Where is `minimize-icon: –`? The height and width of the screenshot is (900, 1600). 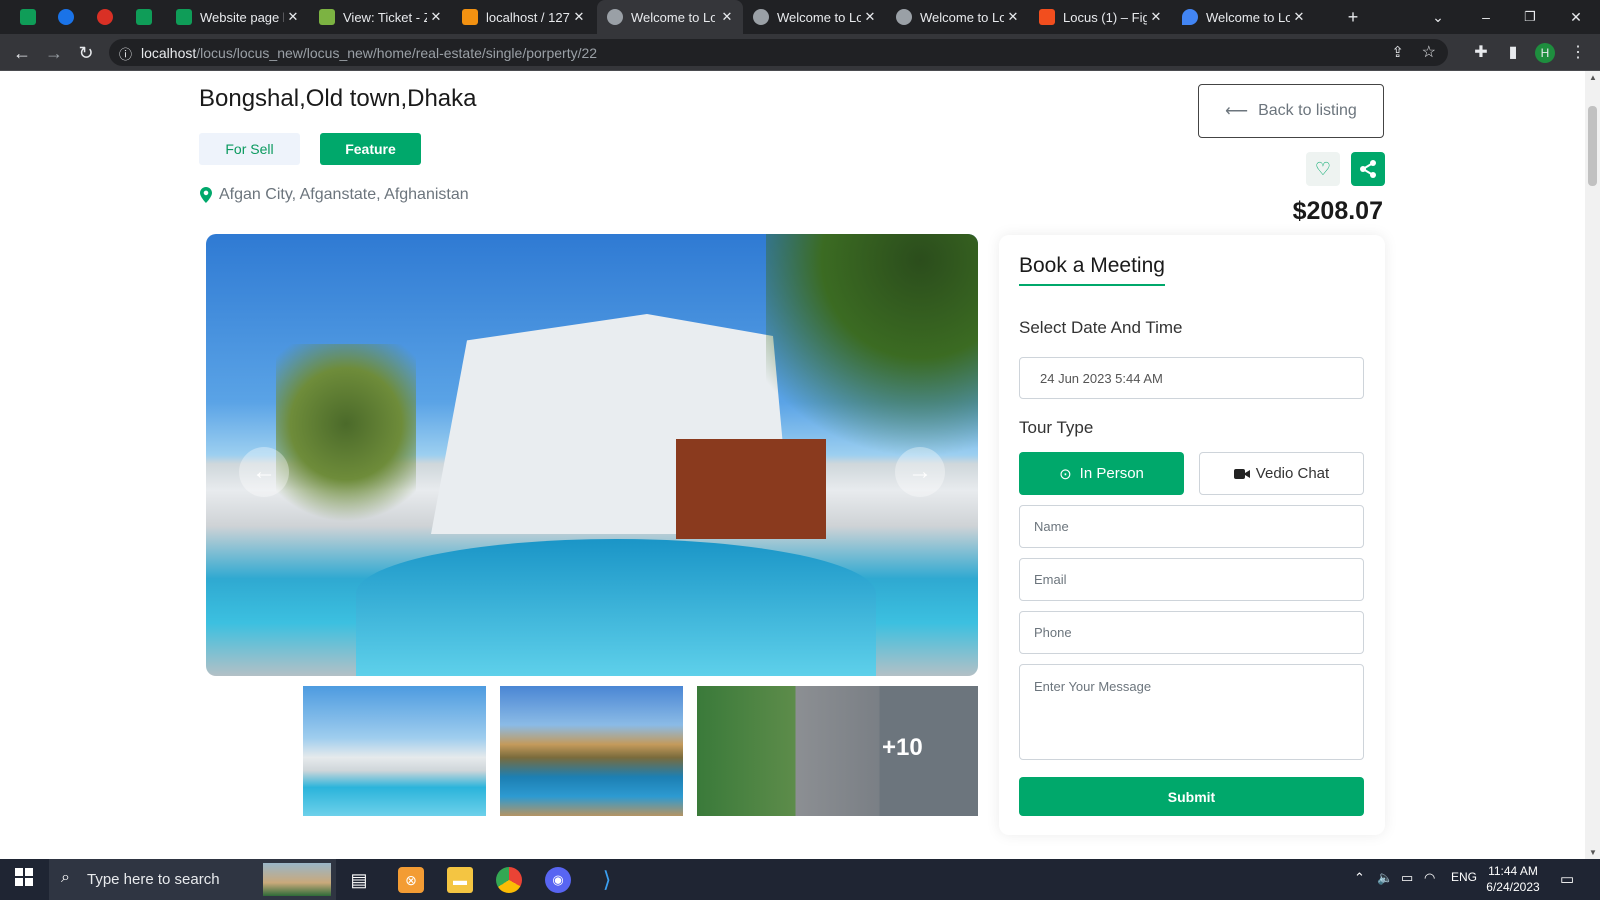
minimize-icon: – is located at coordinates (1486, 17).